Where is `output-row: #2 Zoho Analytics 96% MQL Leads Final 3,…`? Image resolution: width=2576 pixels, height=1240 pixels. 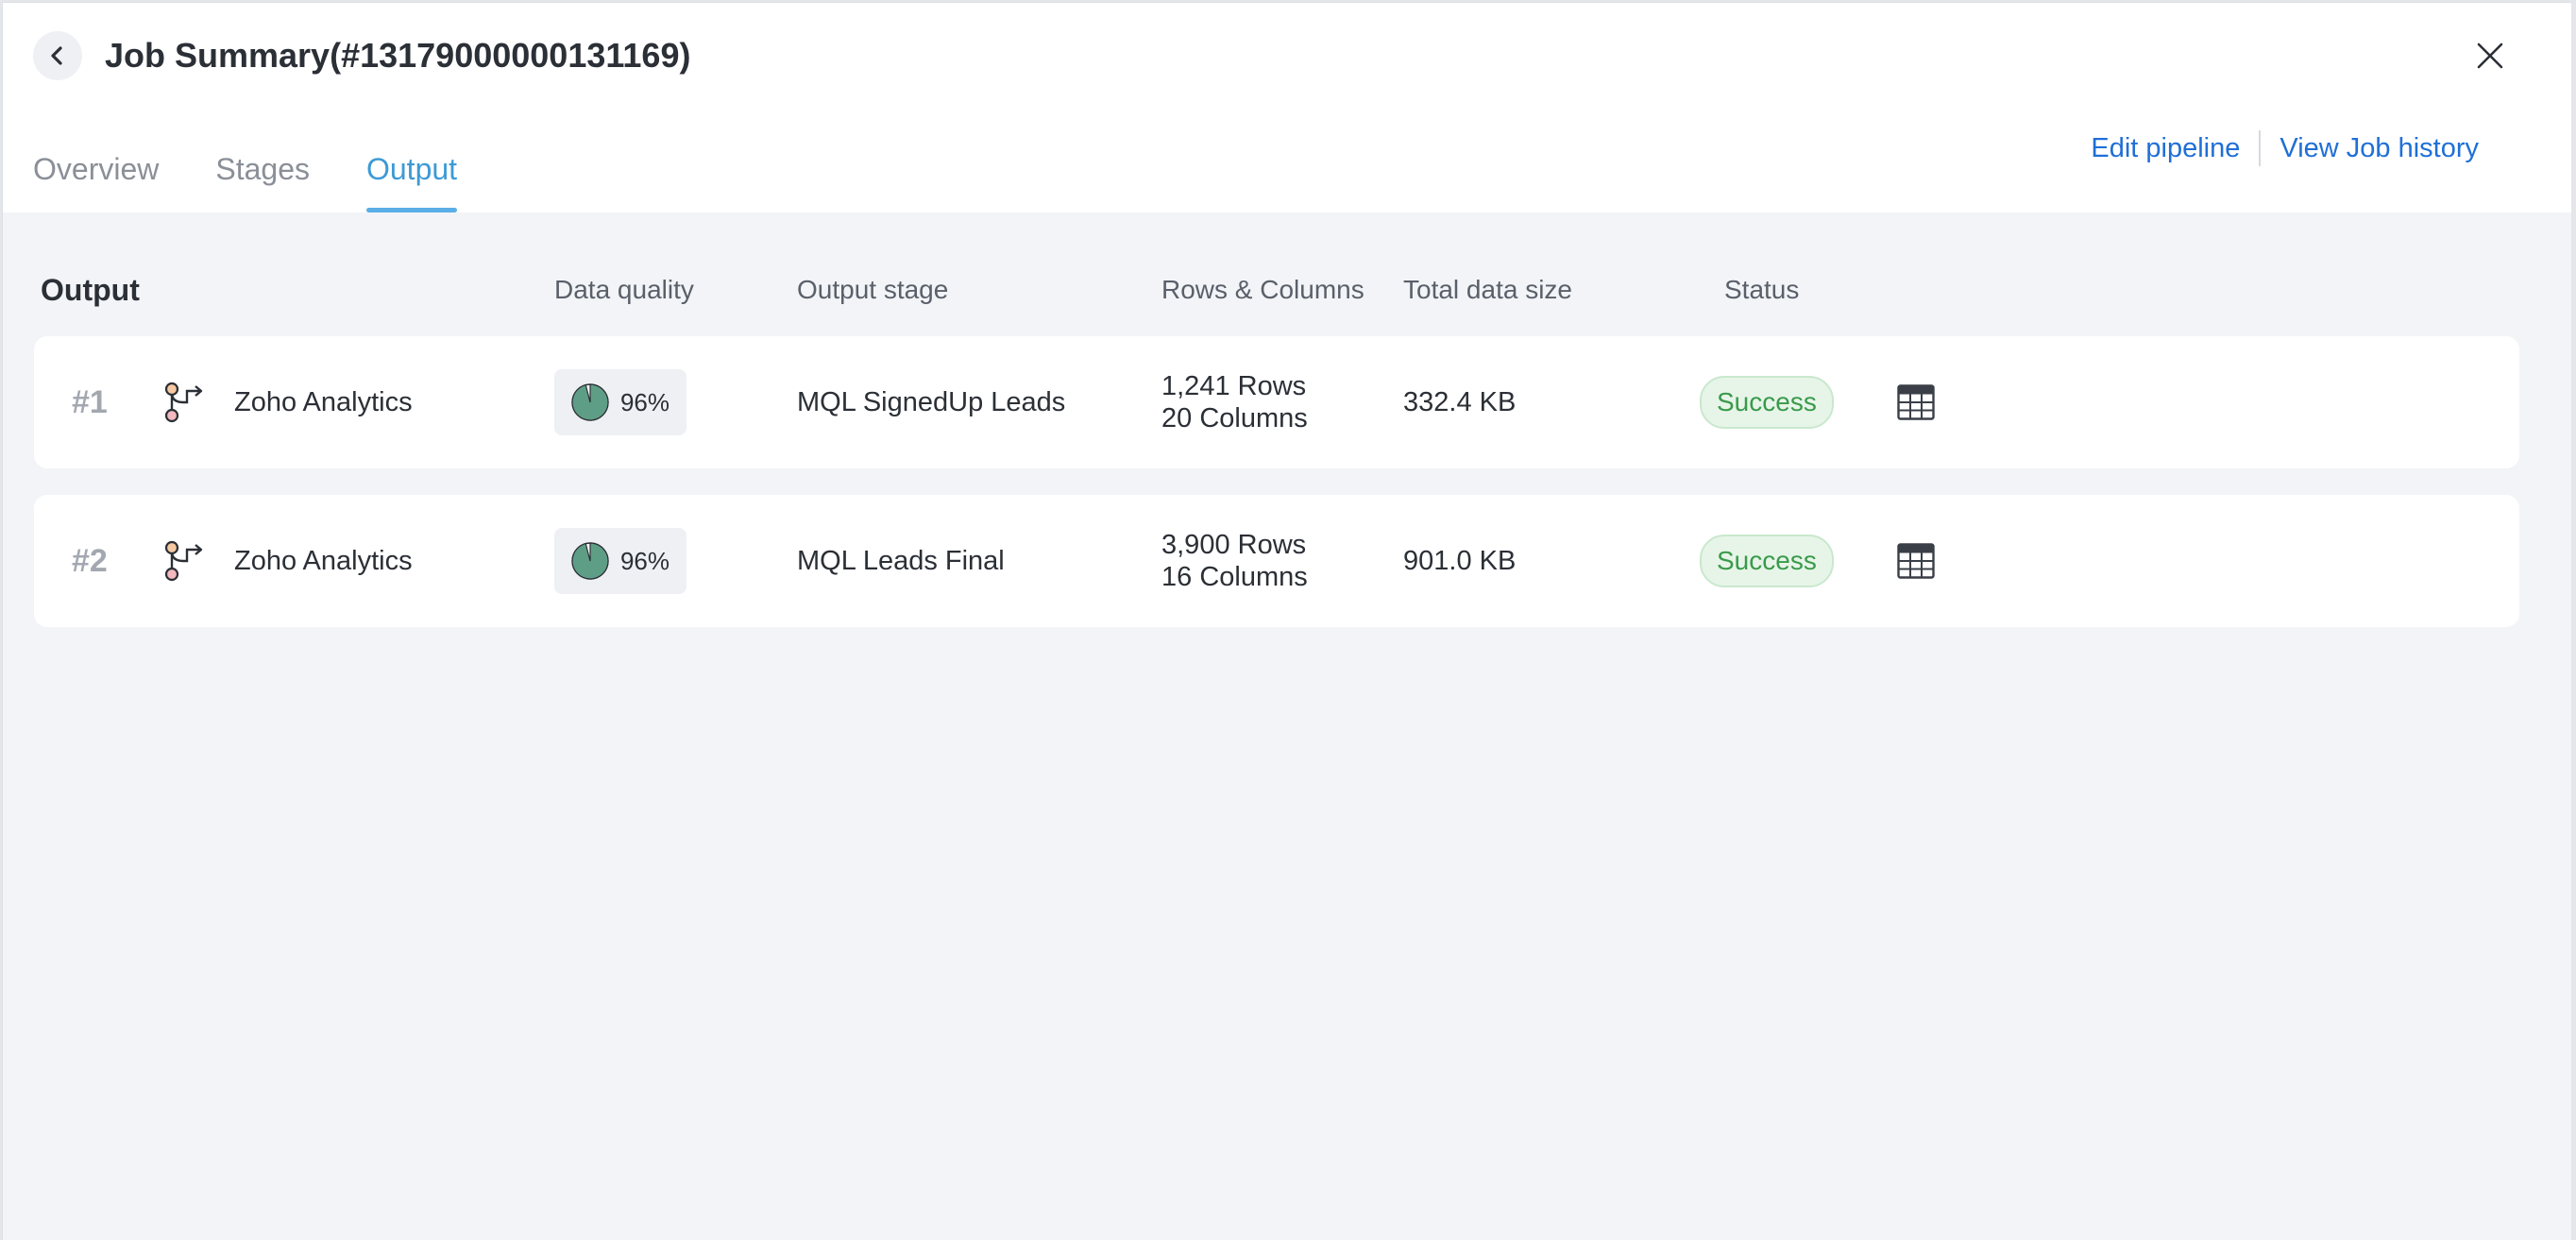 output-row: #2 Zoho Analytics 96% MQL Leads Final 3,… is located at coordinates (1276, 561).